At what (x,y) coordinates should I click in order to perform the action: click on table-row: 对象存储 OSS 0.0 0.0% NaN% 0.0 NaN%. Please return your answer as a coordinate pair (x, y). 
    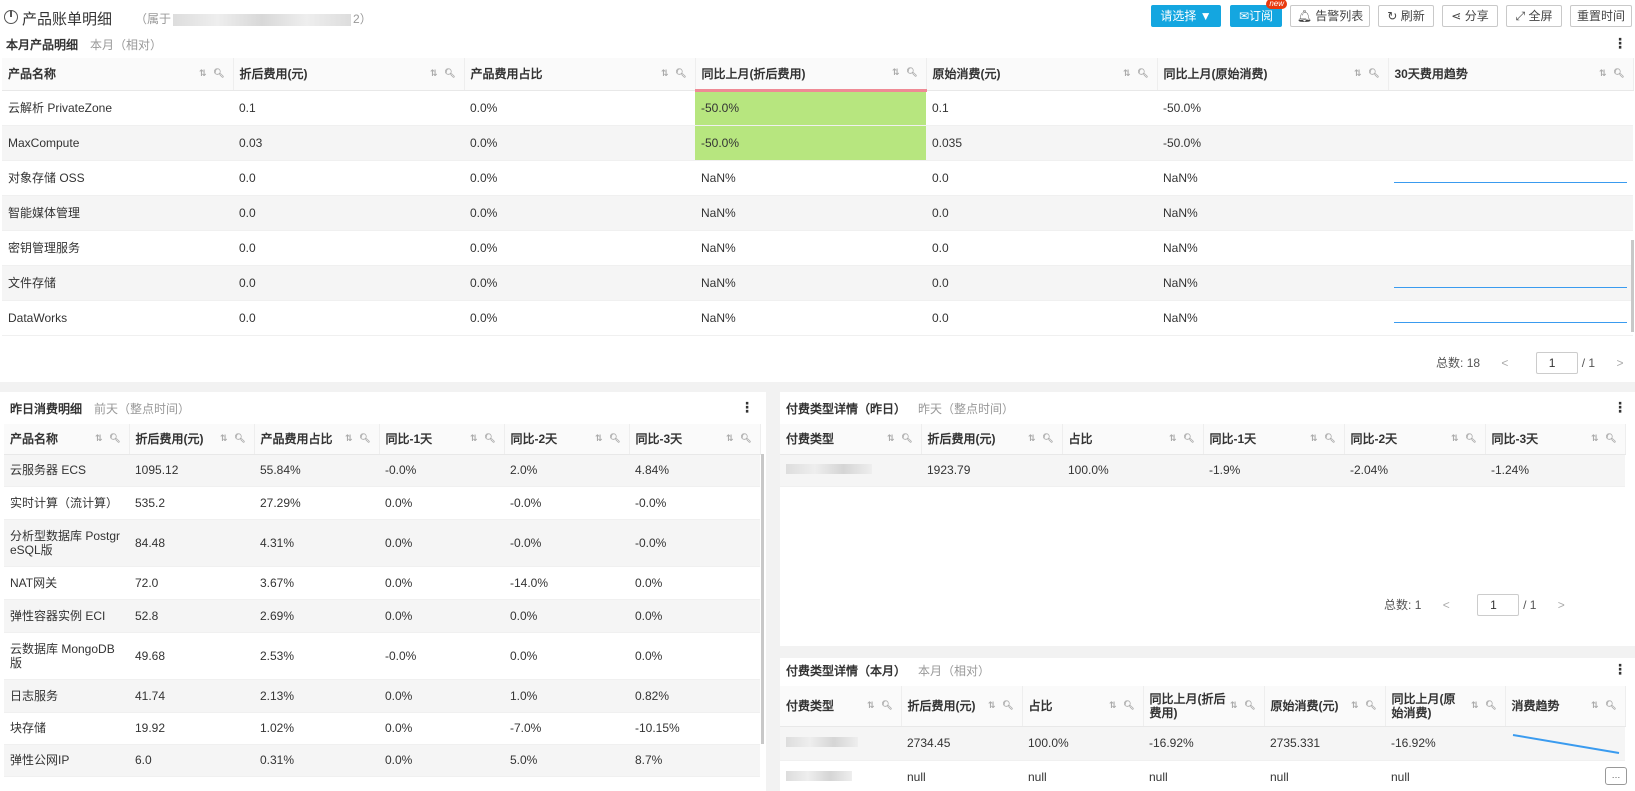
    Looking at the image, I should click on (817, 178).